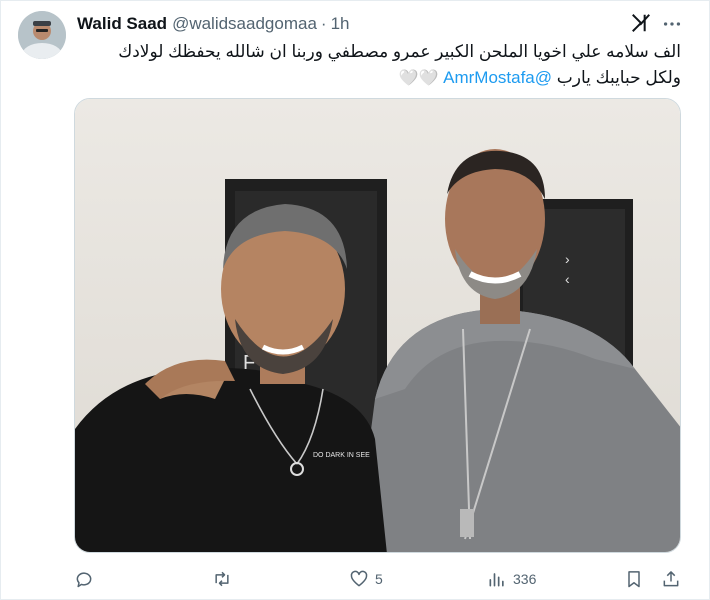 The width and height of the screenshot is (710, 600). What do you see at coordinates (340, 24) in the screenshot?
I see `timestamp: 1h` at bounding box center [340, 24].